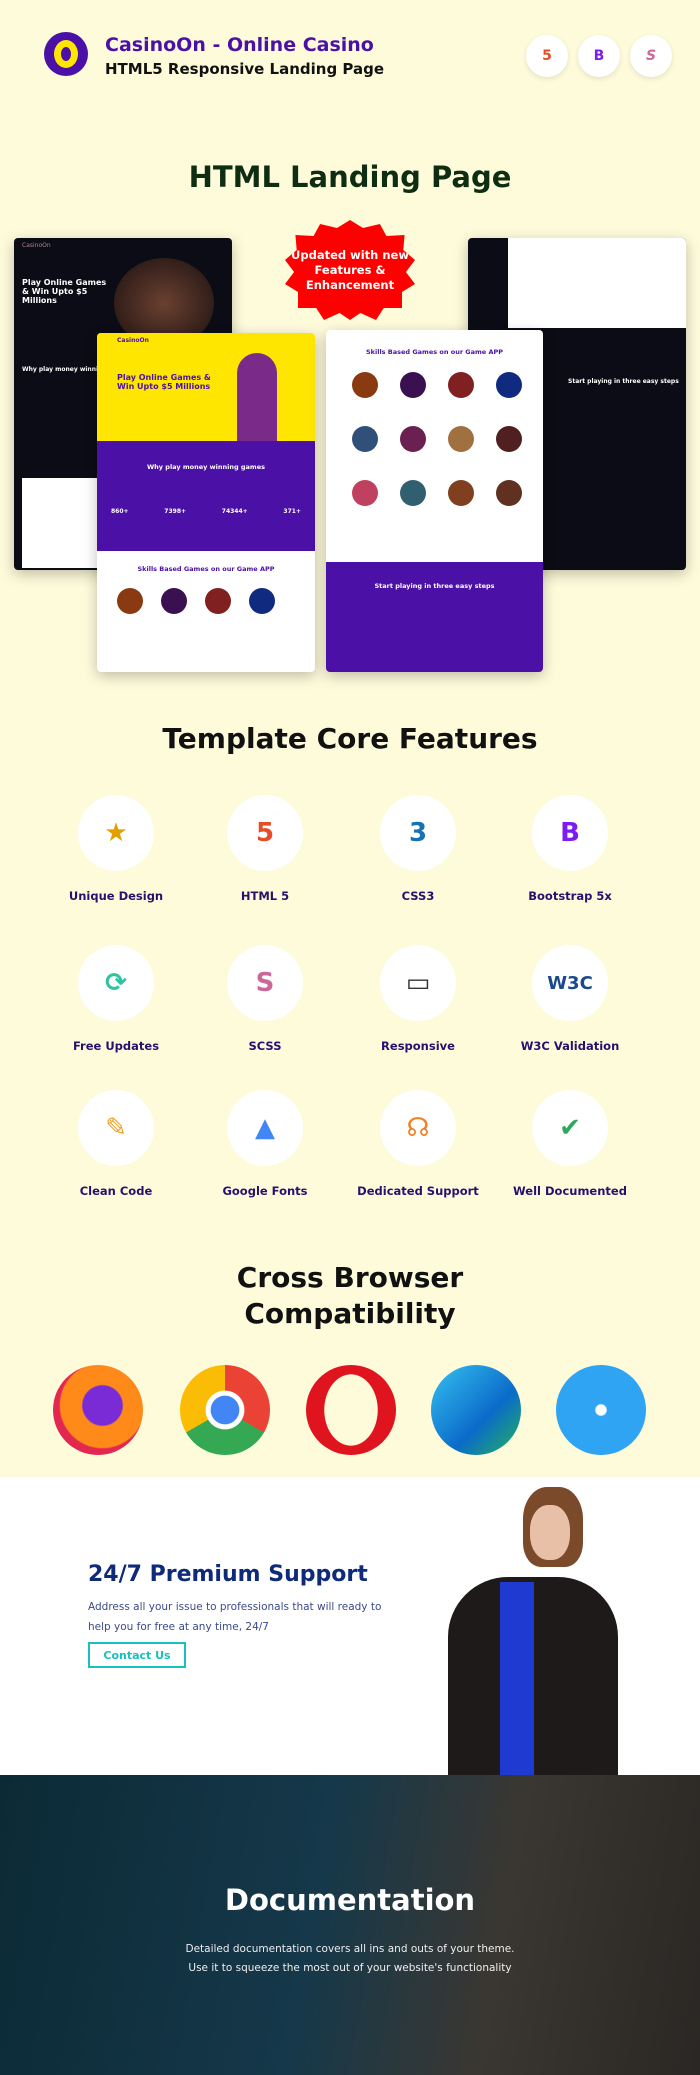 This screenshot has width=700, height=2075. I want to click on landing-title: HTML Landing Page, so click(350, 177).